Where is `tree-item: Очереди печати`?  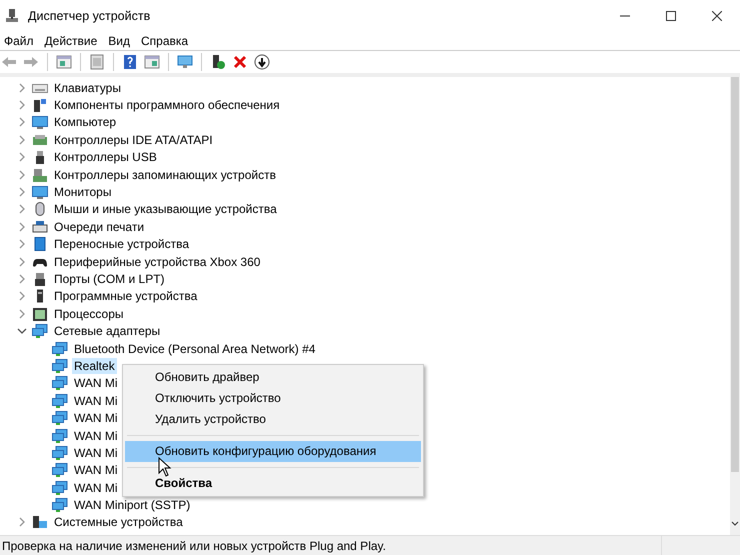
tree-item: Очереди печати is located at coordinates (99, 226).